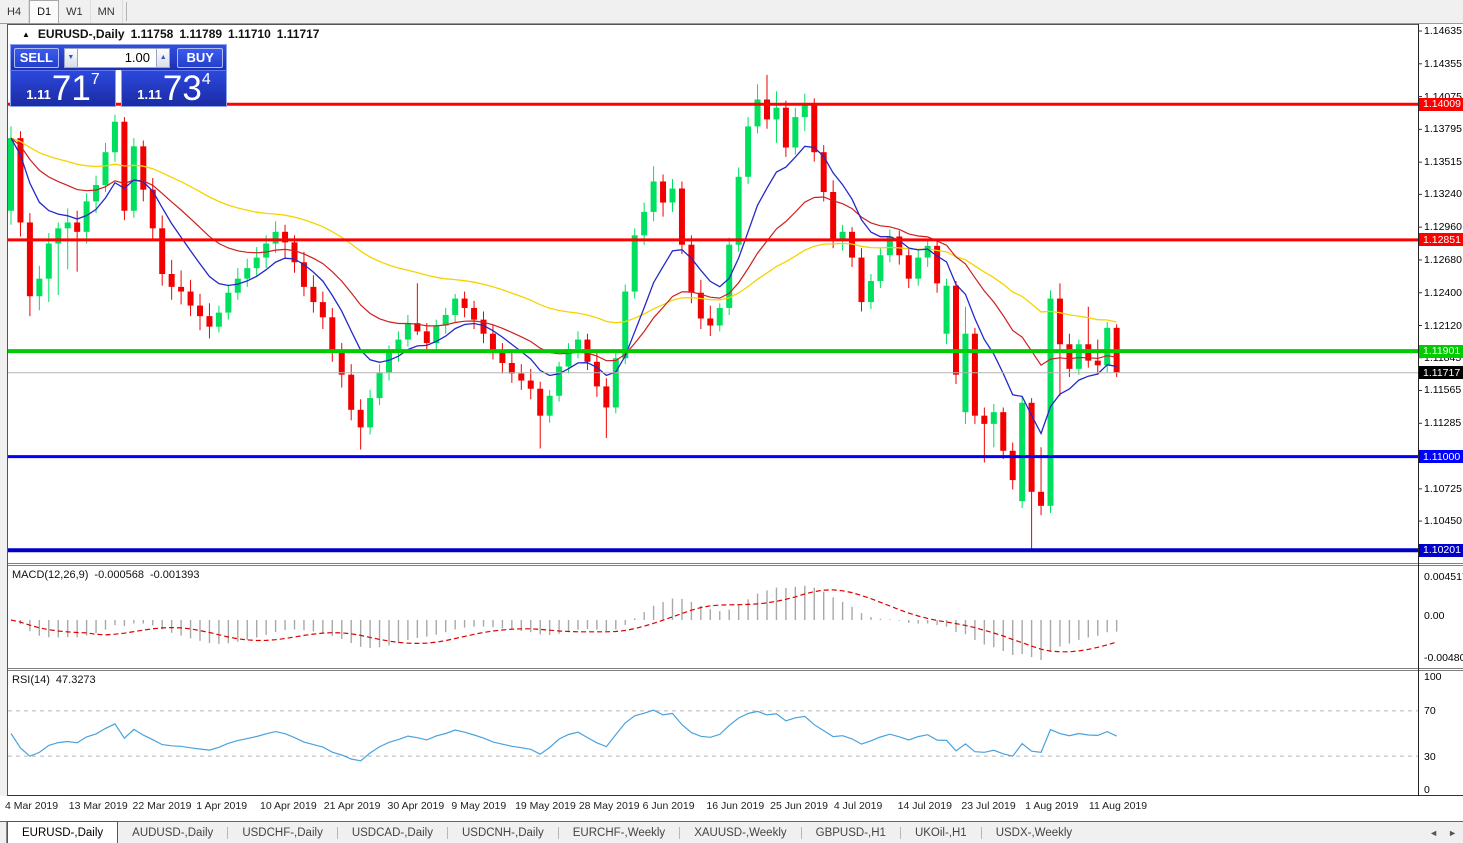 The image size is (1463, 843). Describe the element at coordinates (619, 832) in the screenshot. I see `chart-tab-eurchf: EURCHF-,Weekly` at that location.